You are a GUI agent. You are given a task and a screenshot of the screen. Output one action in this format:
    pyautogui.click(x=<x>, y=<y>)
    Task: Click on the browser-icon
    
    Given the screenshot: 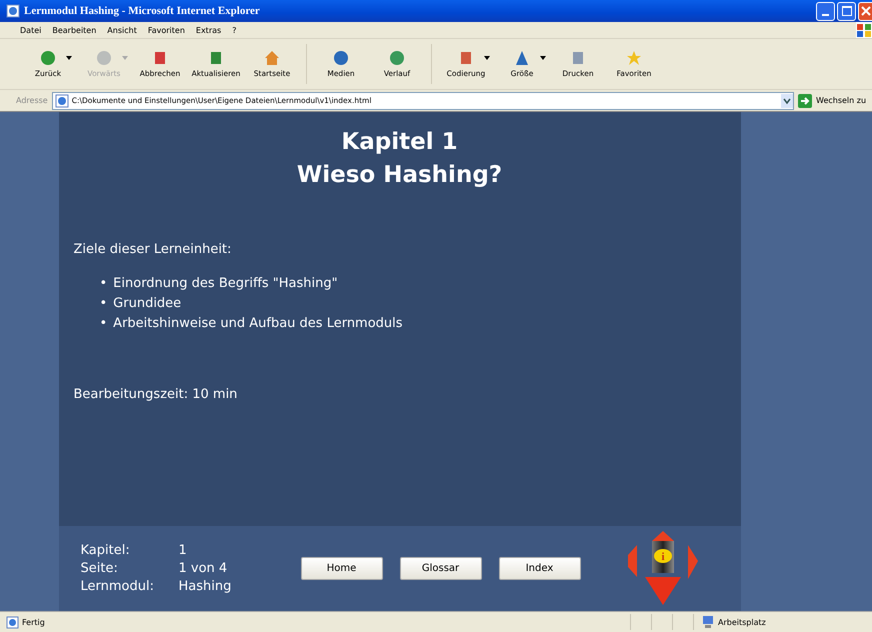 What is the action you would take?
    pyautogui.click(x=13, y=11)
    